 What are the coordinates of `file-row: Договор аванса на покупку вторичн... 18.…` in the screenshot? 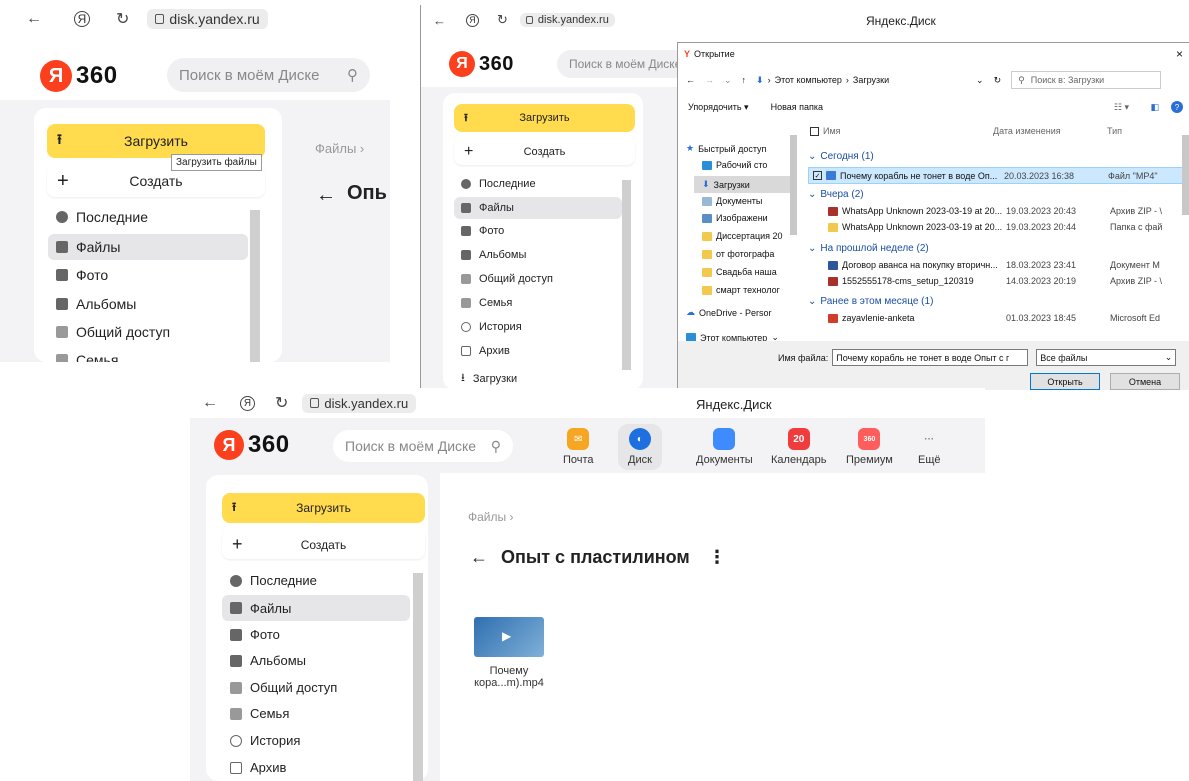 It's located at (994, 265).